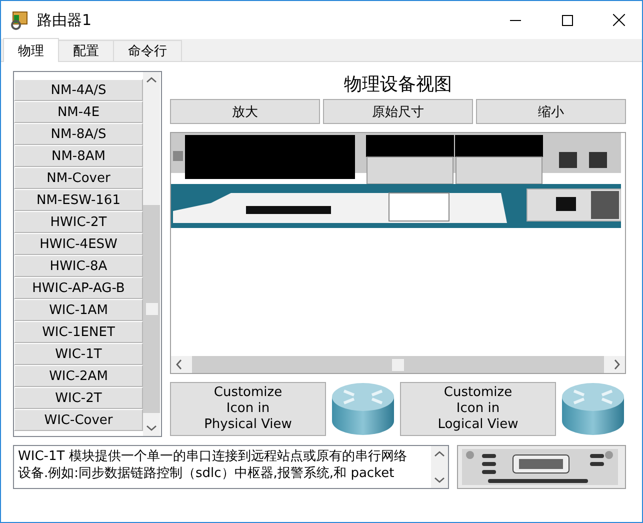  Describe the element at coordinates (78, 332) in the screenshot. I see `module-button: WIC-1ENET` at that location.